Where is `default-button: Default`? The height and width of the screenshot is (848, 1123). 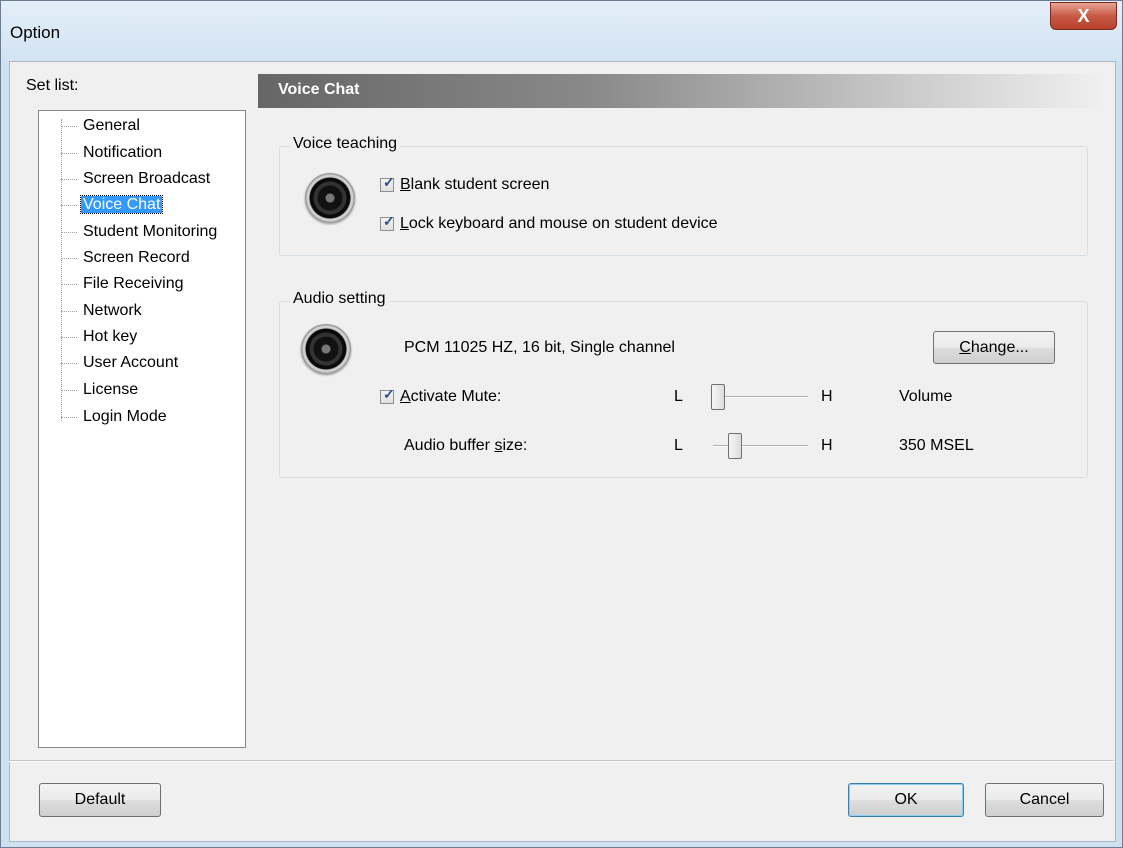
default-button: Default is located at coordinates (100, 800).